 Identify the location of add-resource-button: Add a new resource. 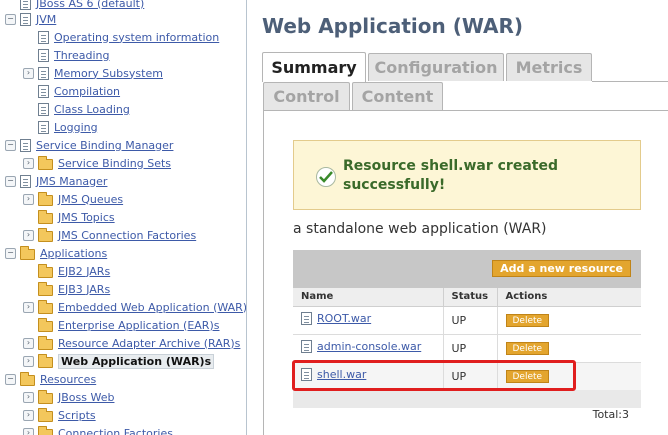
(561, 268).